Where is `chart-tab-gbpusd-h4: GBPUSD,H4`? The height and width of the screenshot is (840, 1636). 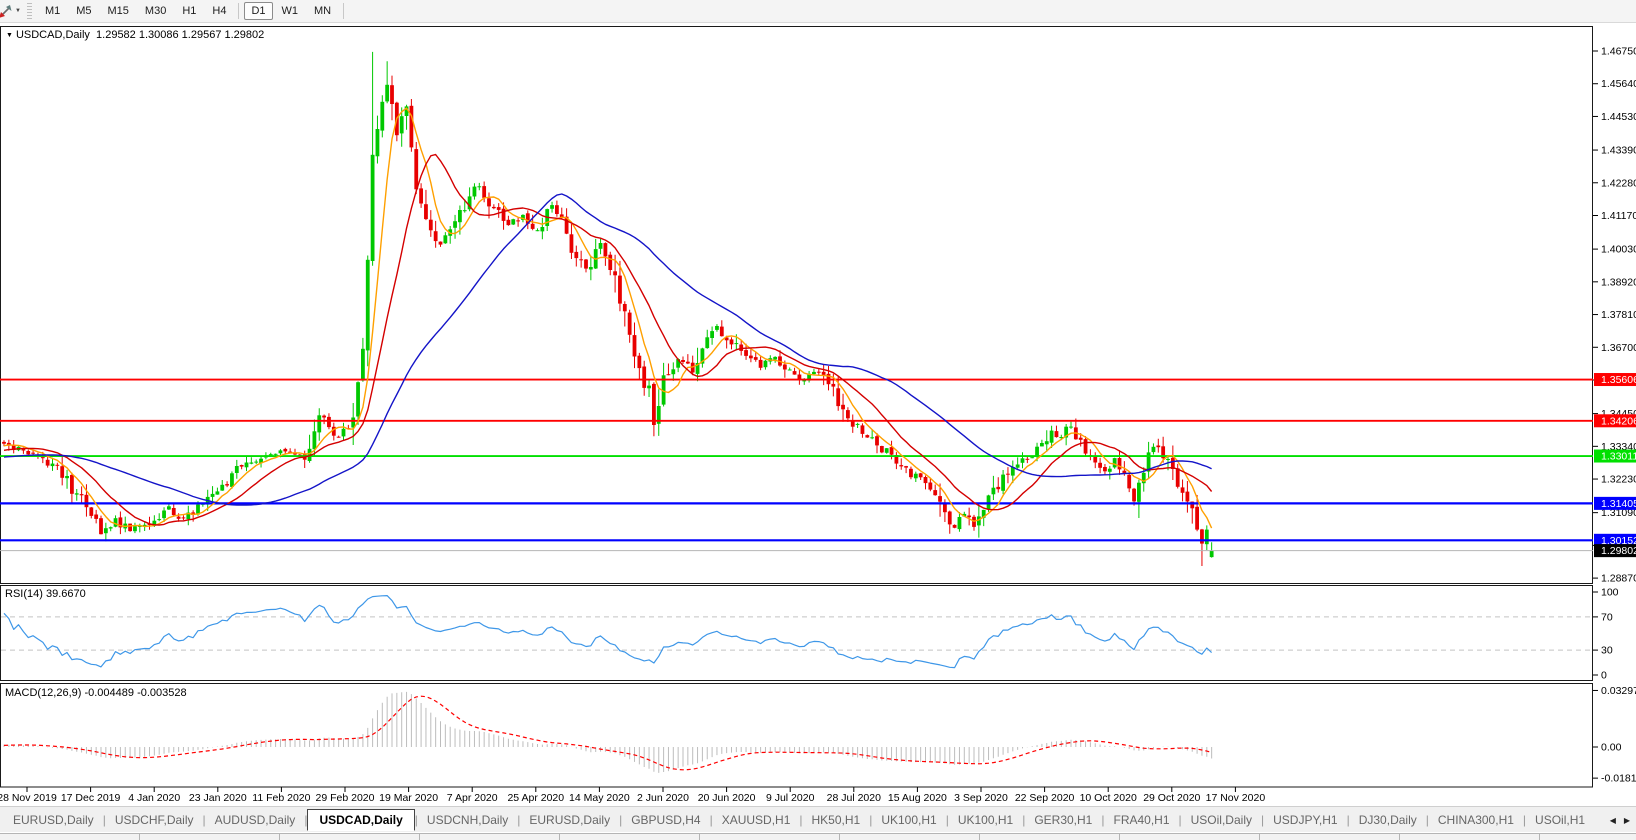 chart-tab-gbpusd-h4: GBPUSD,H4 is located at coordinates (665, 820).